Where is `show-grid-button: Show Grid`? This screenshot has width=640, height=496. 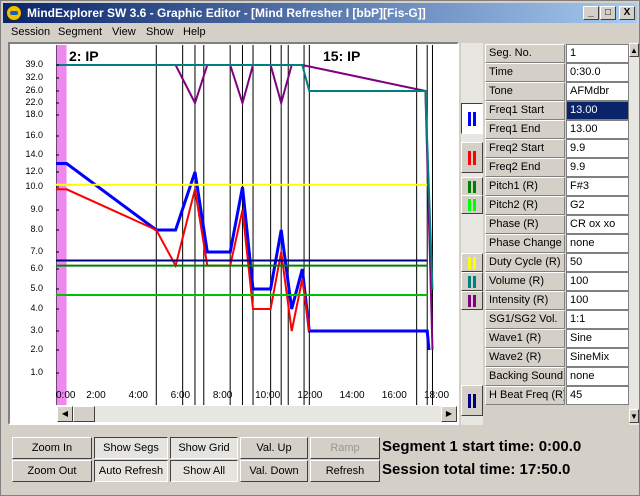
show-grid-button: Show Grid is located at coordinates (204, 448).